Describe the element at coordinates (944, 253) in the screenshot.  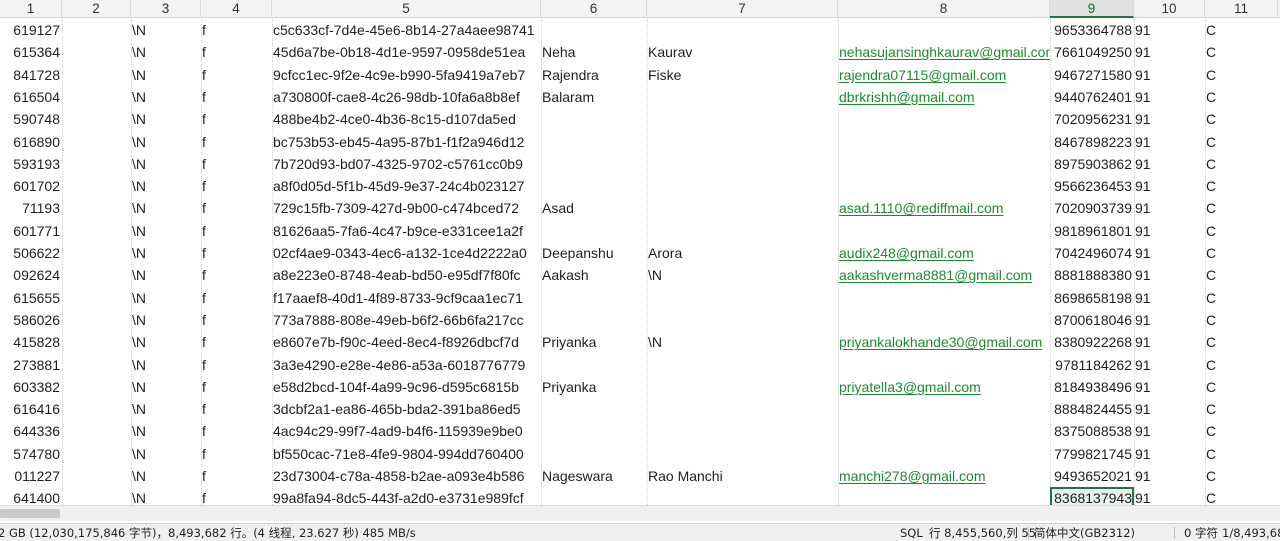
I see `email-link-cell: audix248@gmail.com` at that location.